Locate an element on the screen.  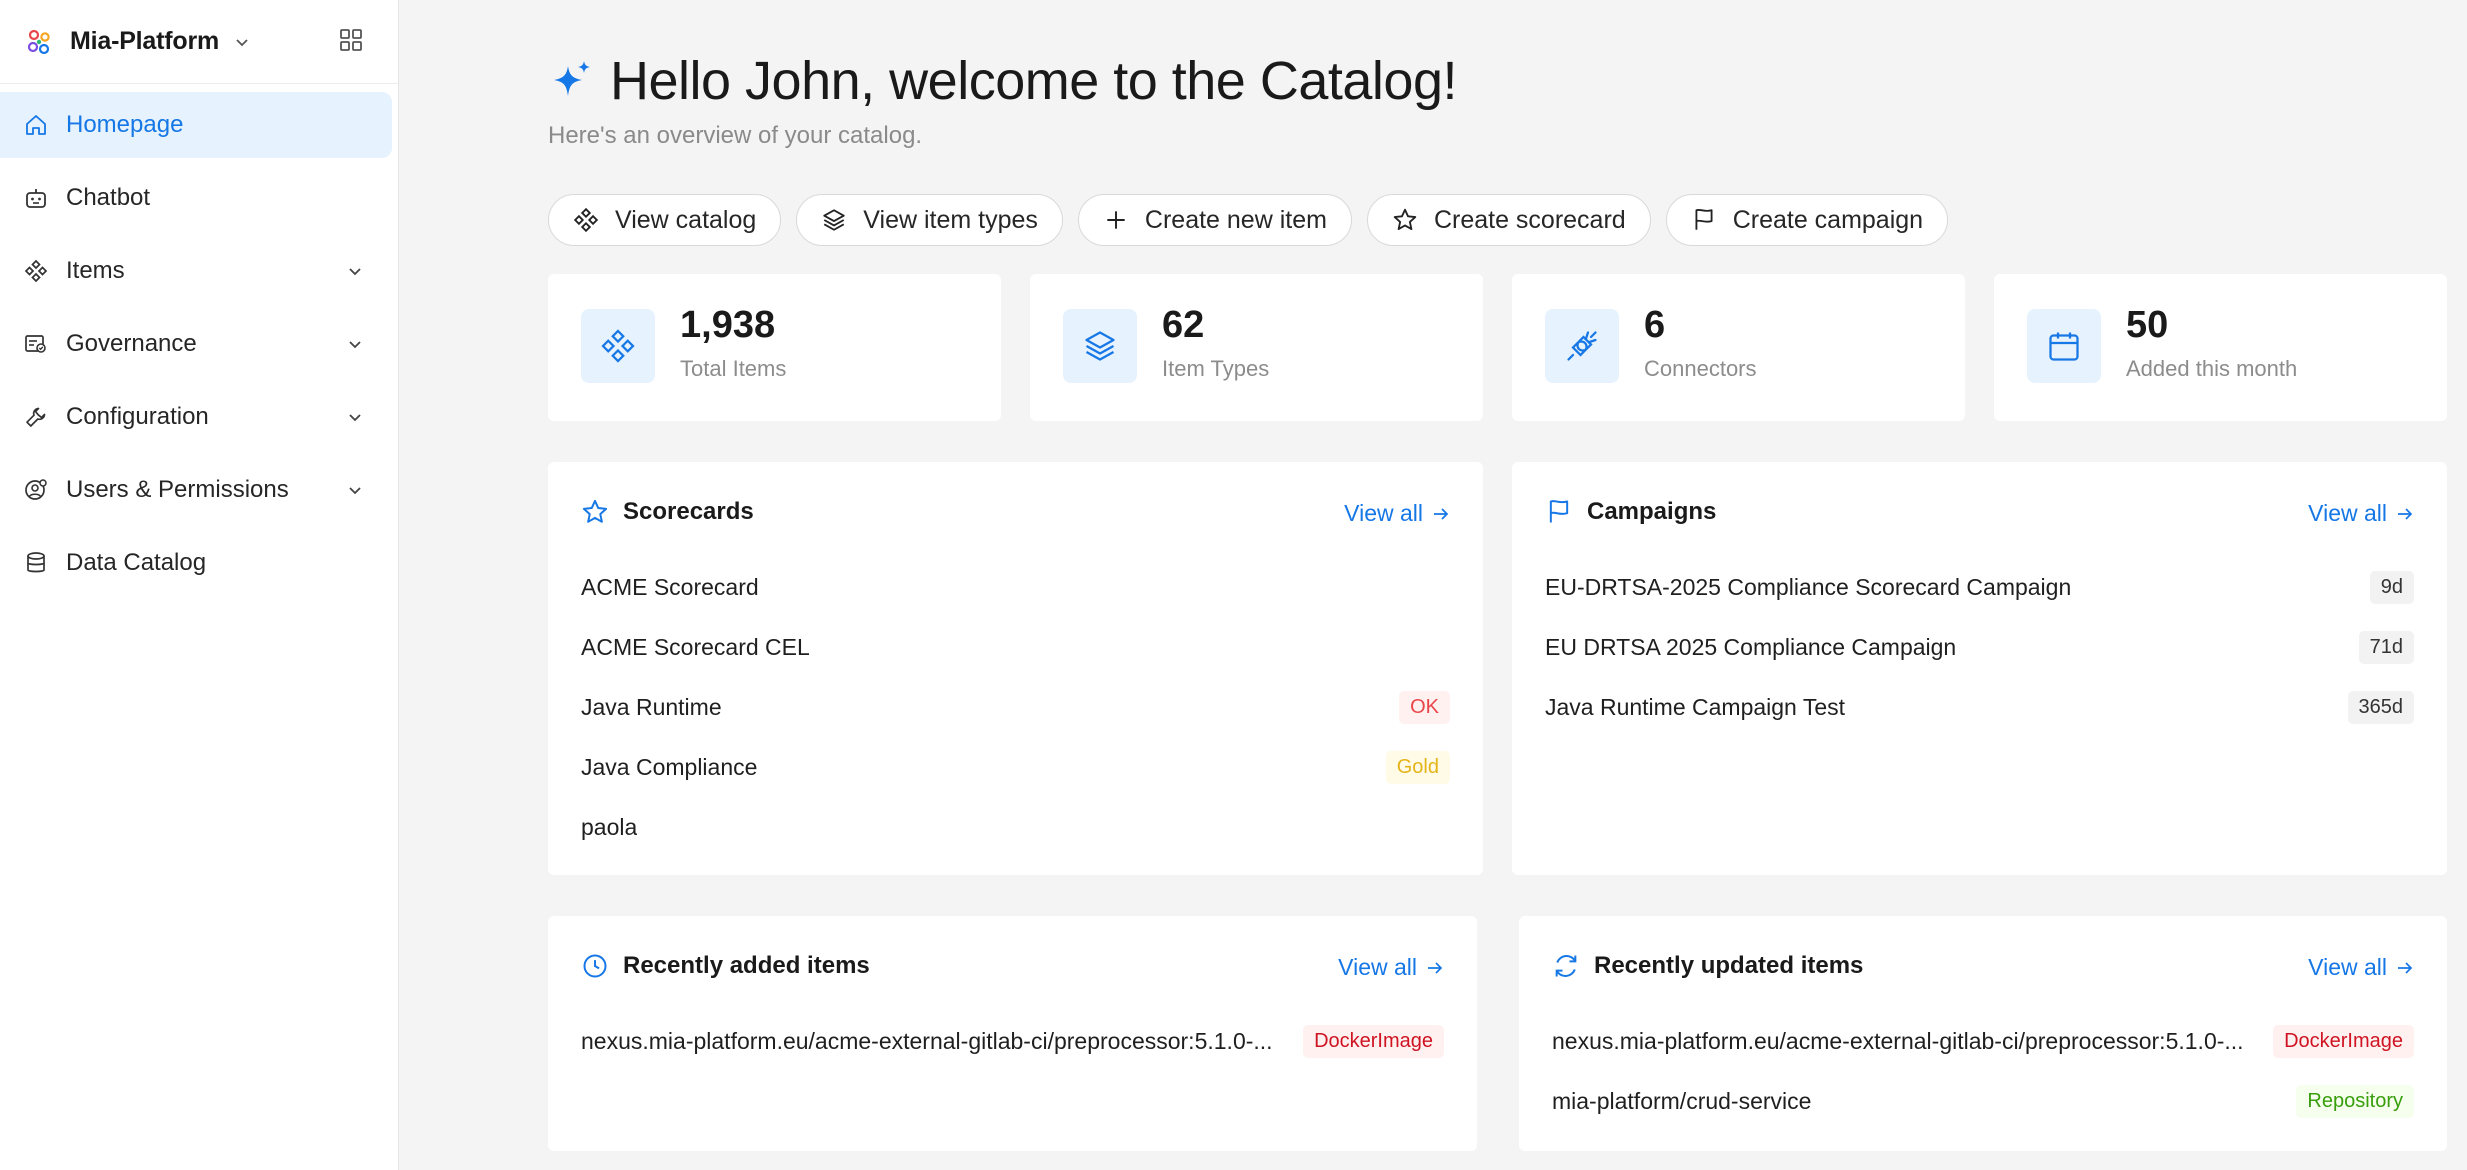
sidebar-item-data-catalog: Data Catalog is located at coordinates (196, 563).